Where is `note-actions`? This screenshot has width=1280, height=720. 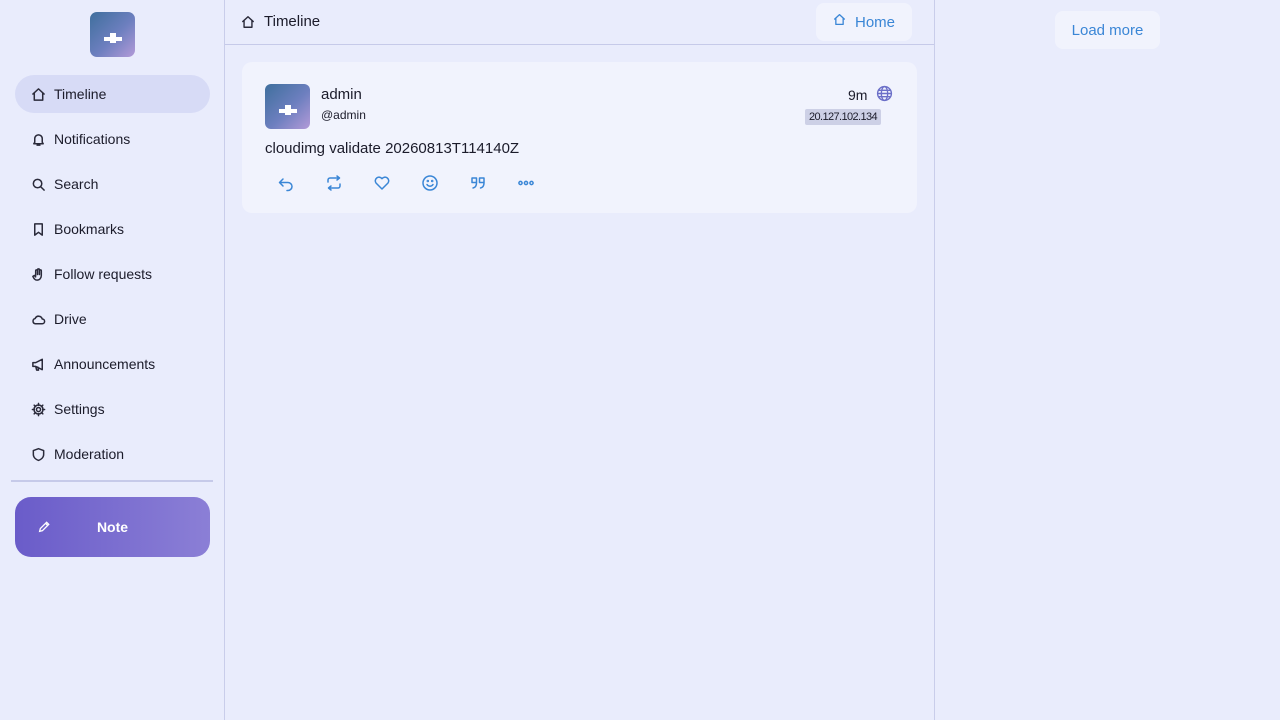 note-actions is located at coordinates (421, 183).